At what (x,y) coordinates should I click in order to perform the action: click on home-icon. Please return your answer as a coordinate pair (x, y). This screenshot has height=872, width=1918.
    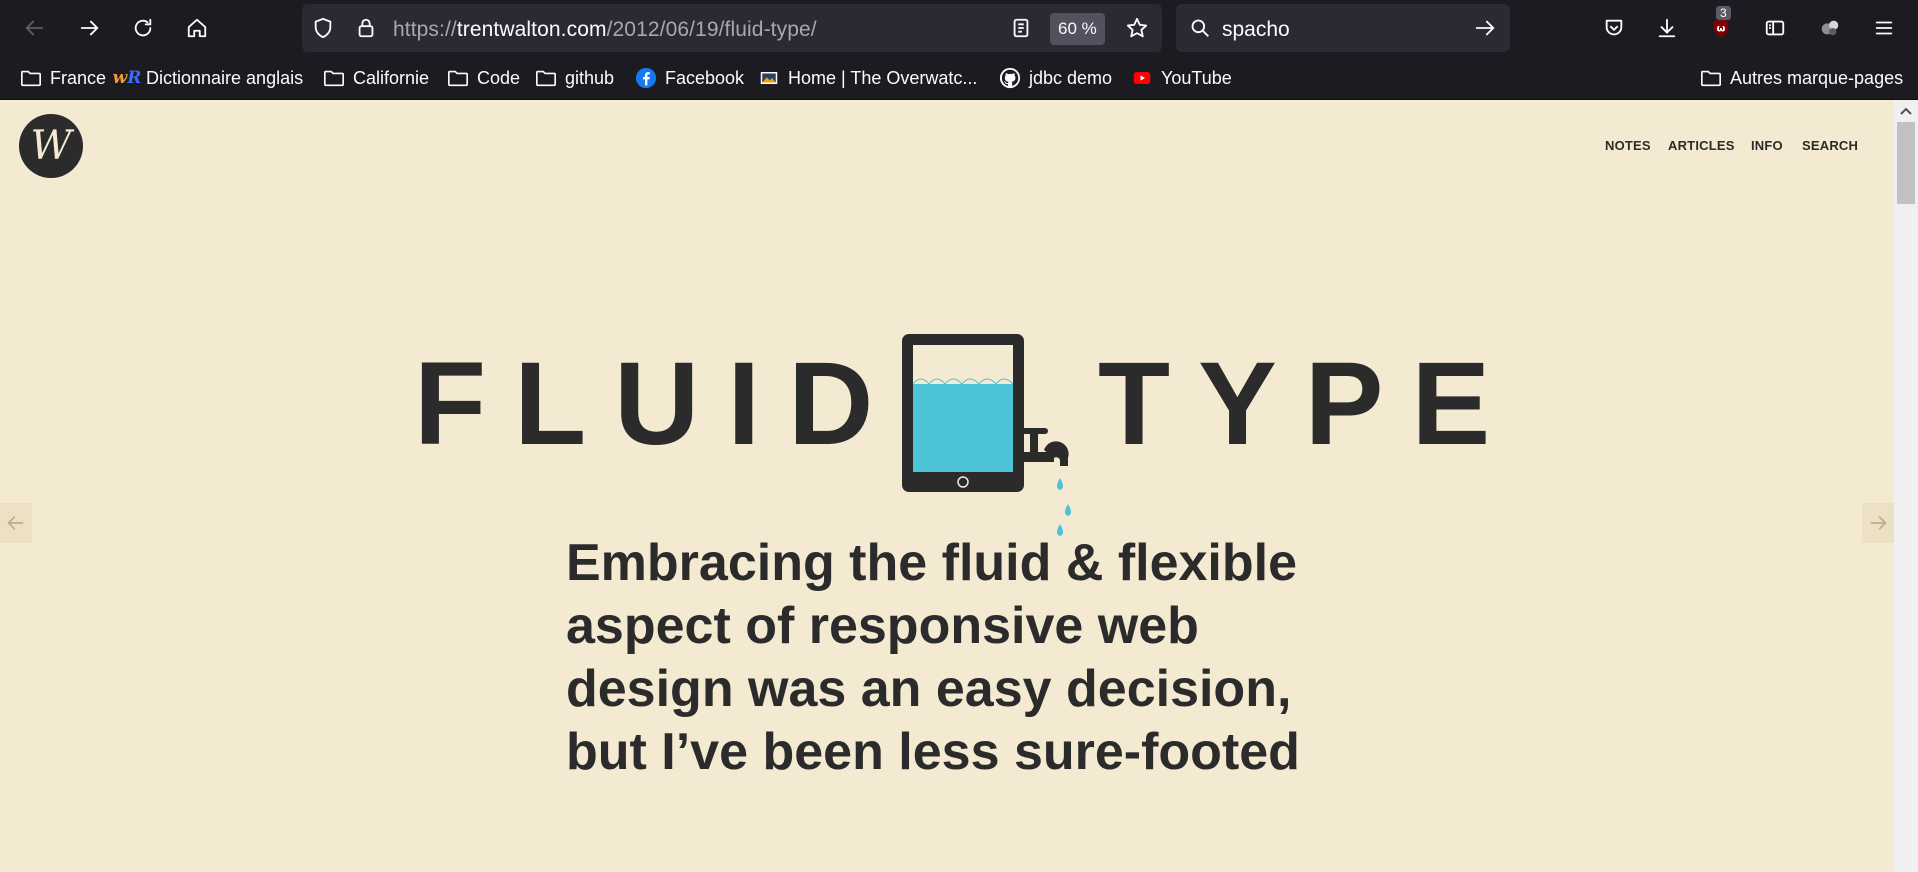
    Looking at the image, I should click on (197, 28).